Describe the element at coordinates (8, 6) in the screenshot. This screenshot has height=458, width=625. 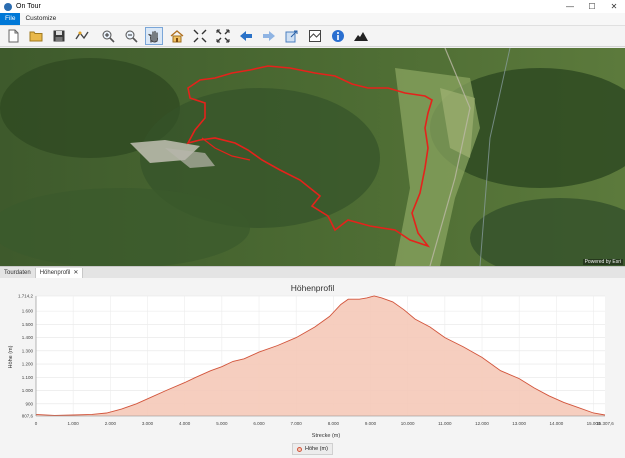
I see `app-icon` at that location.